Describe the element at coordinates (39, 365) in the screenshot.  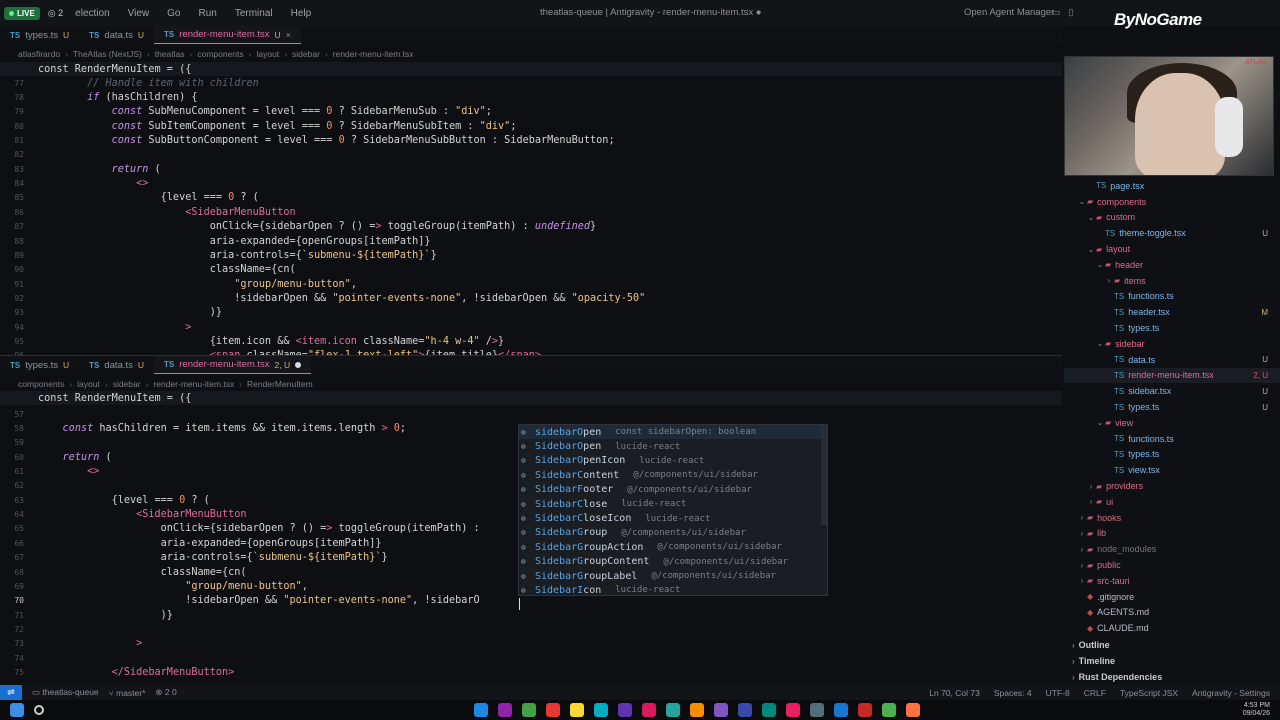
I see `tab-types-ts: TS types.ts U` at that location.